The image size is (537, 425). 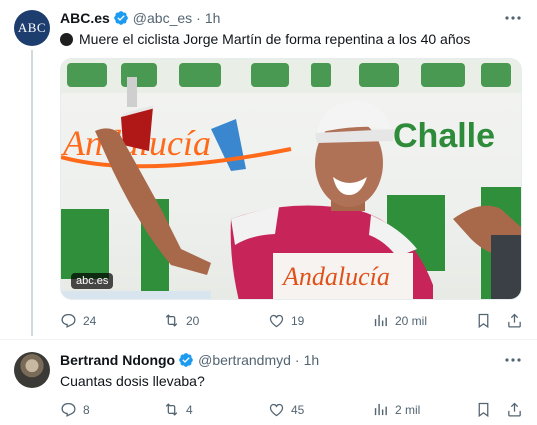 I want to click on views-count: 20 mil, so click(x=411, y=320).